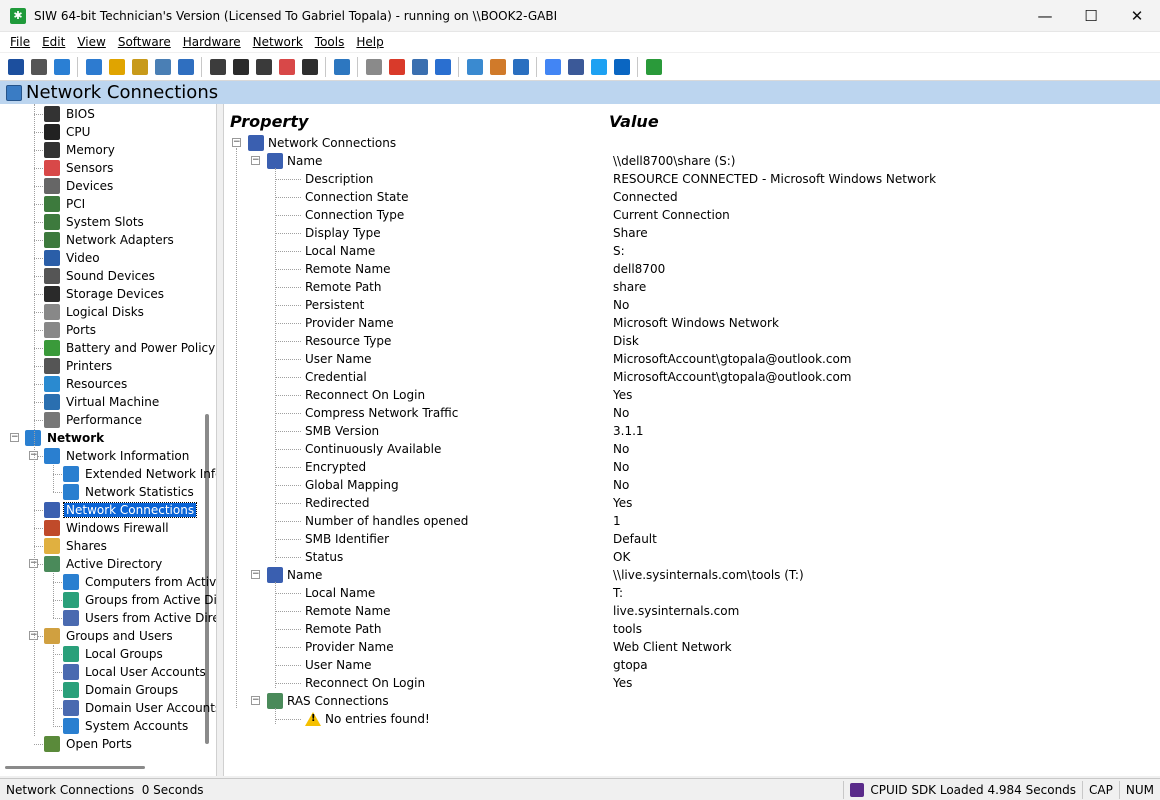 The image size is (1160, 800). Describe the element at coordinates (79, 366) in the screenshot. I see `tree-item-printers: Printers` at that location.